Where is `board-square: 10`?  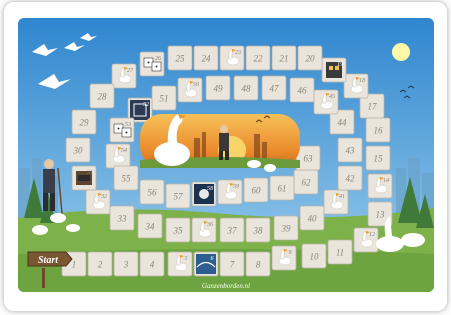 board-square: 10 is located at coordinates (314, 256).